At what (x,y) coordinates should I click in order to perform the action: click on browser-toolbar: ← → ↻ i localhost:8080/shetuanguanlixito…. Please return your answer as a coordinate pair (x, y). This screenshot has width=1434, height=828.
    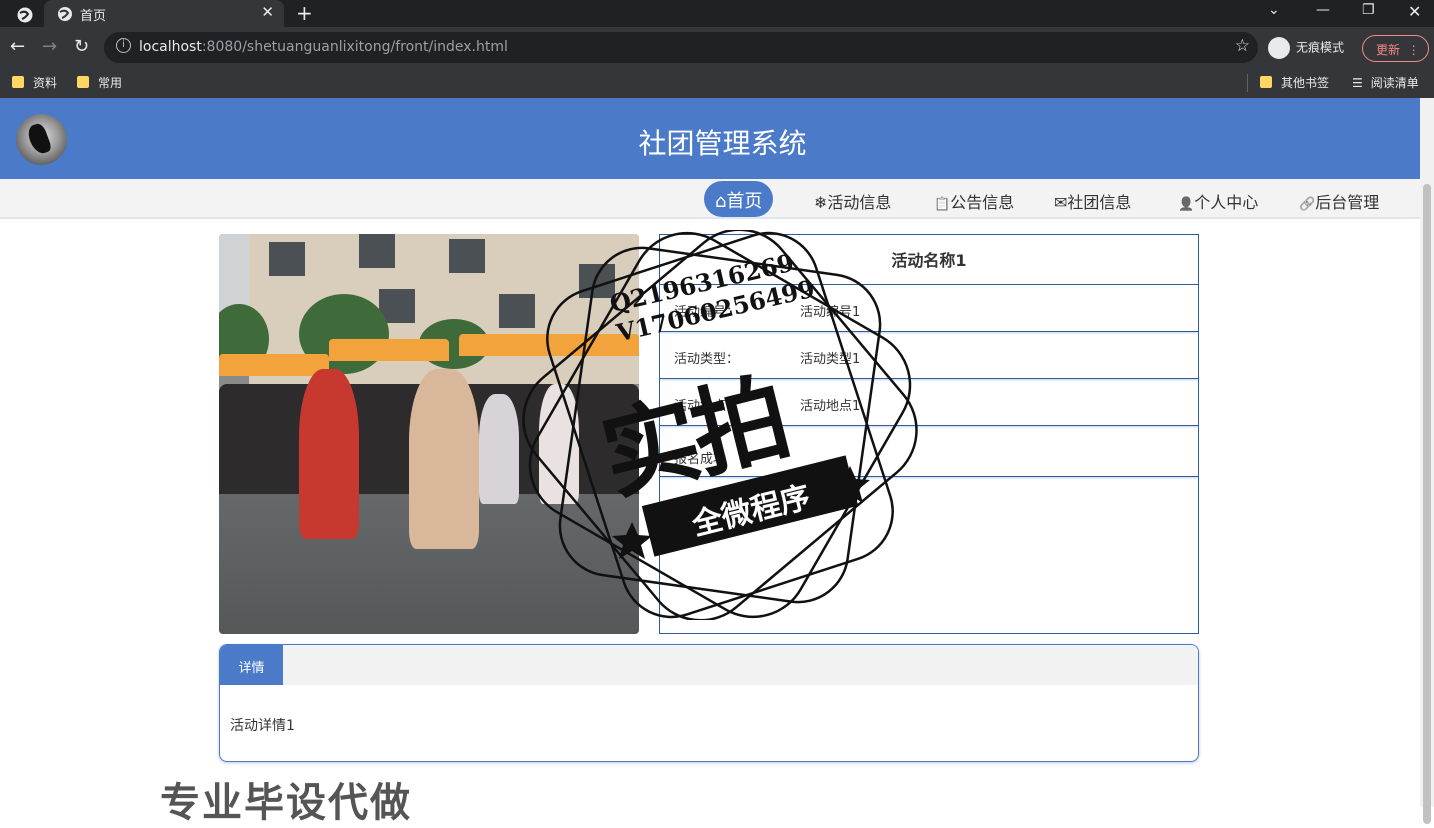
    Looking at the image, I should click on (717, 47).